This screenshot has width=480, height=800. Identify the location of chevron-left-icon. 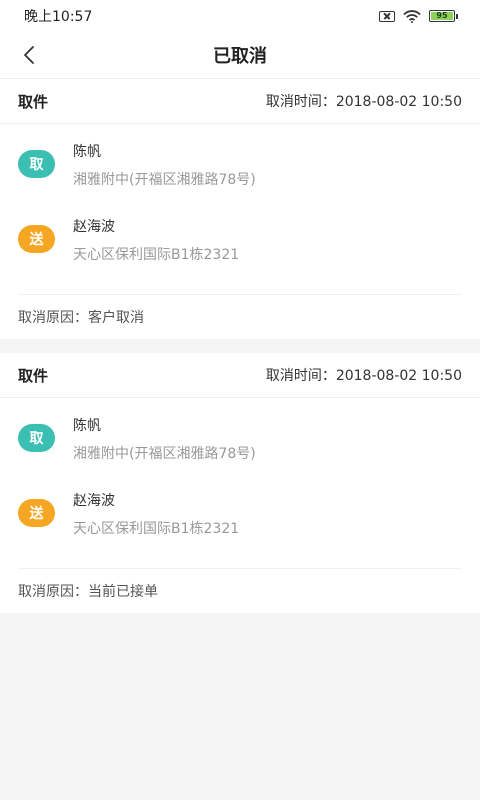
(29, 55).